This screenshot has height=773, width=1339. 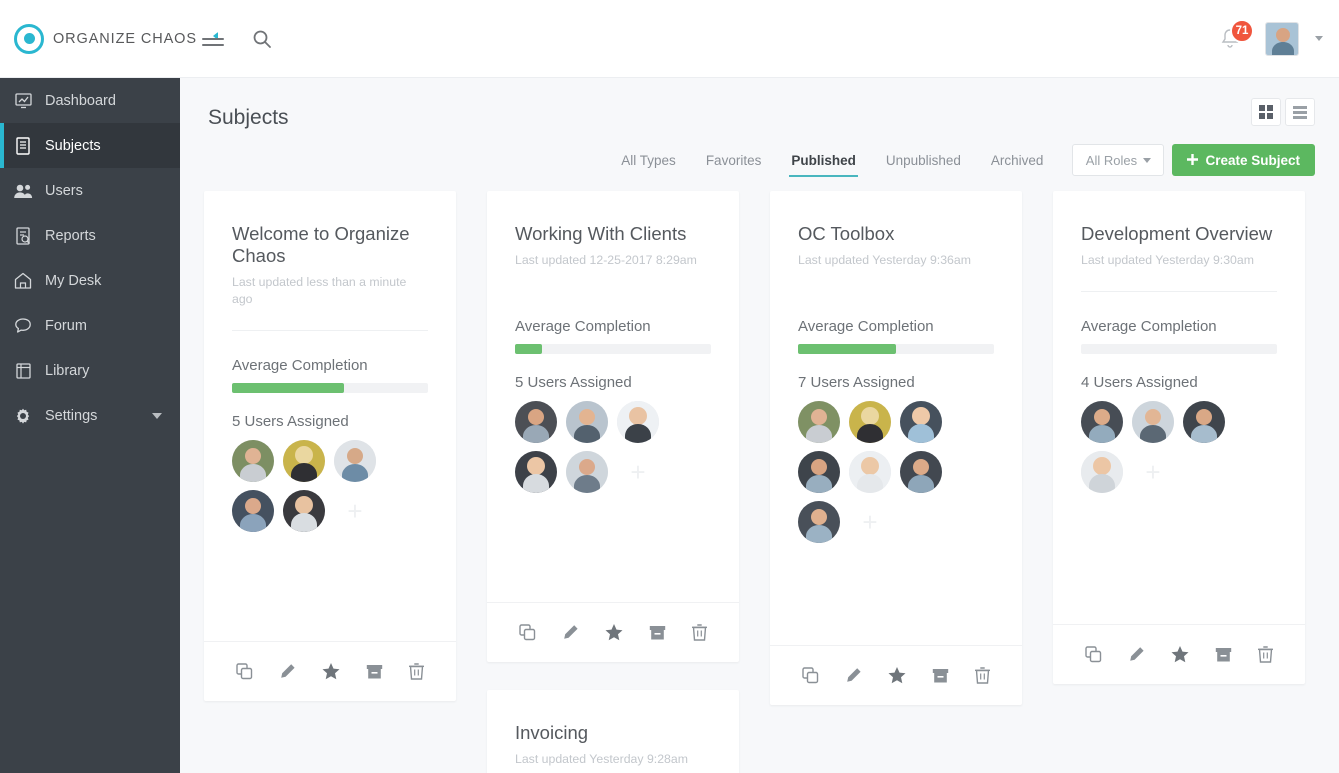 I want to click on notifications-button: 71, so click(x=1236, y=36).